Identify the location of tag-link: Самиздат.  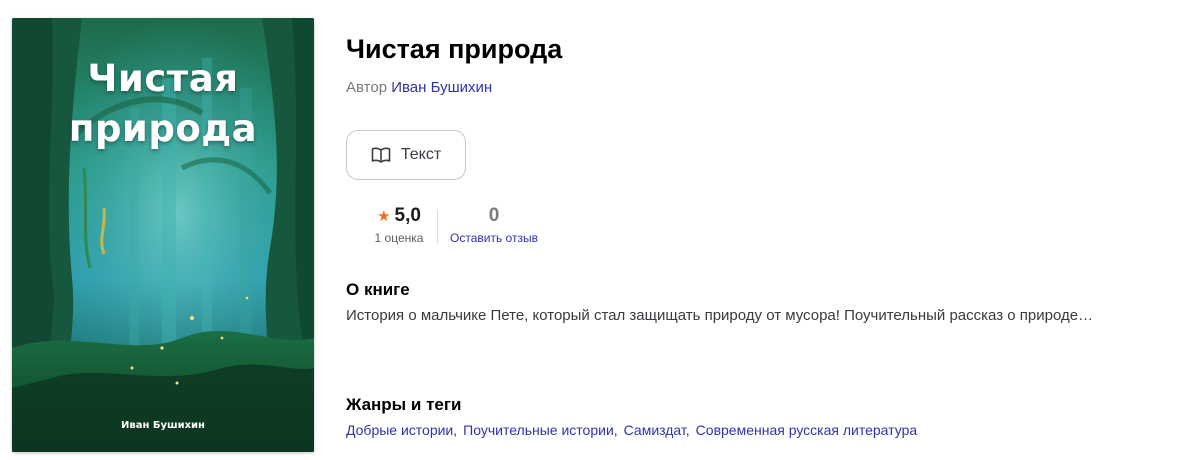
(655, 430).